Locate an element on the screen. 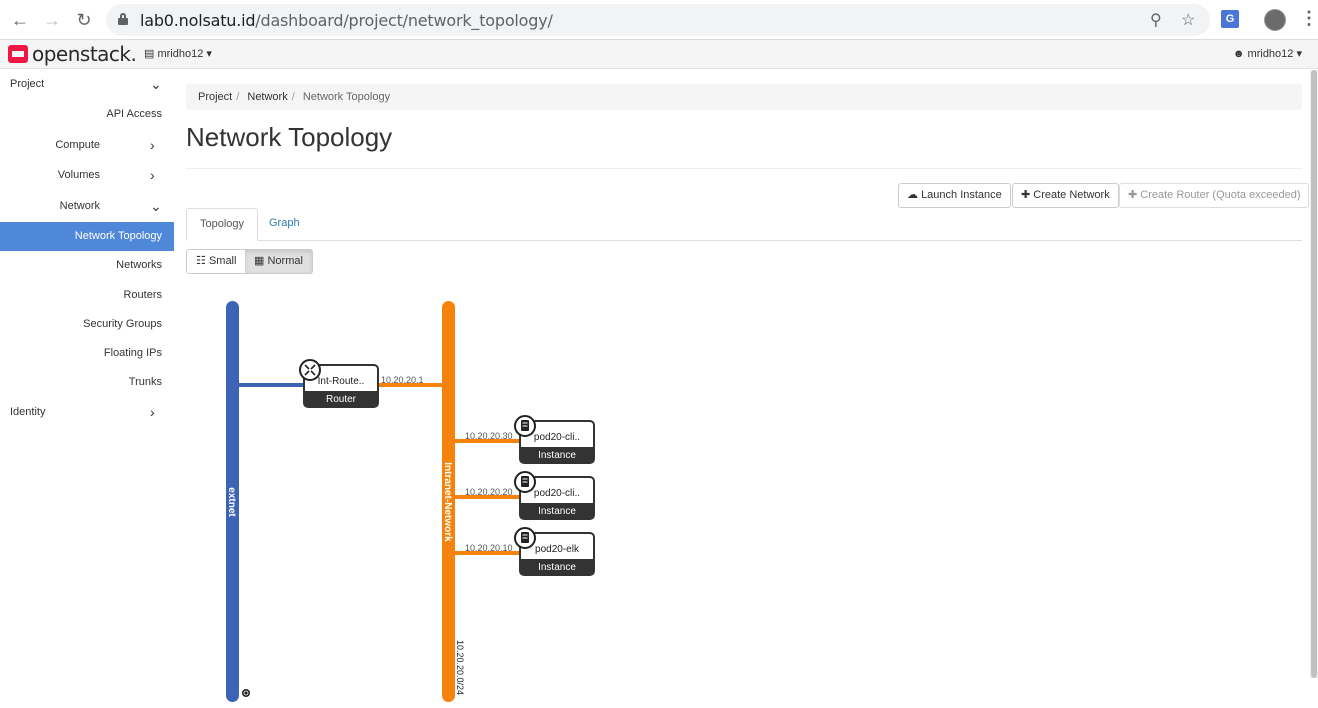 This screenshot has height=708, width=1318. instance-ip-label: 10.20.20.10 is located at coordinates (489, 548).